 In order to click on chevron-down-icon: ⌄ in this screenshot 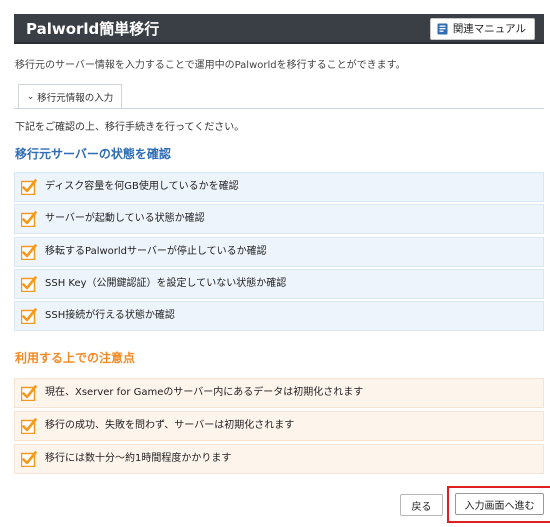, I will do `click(30, 97)`.